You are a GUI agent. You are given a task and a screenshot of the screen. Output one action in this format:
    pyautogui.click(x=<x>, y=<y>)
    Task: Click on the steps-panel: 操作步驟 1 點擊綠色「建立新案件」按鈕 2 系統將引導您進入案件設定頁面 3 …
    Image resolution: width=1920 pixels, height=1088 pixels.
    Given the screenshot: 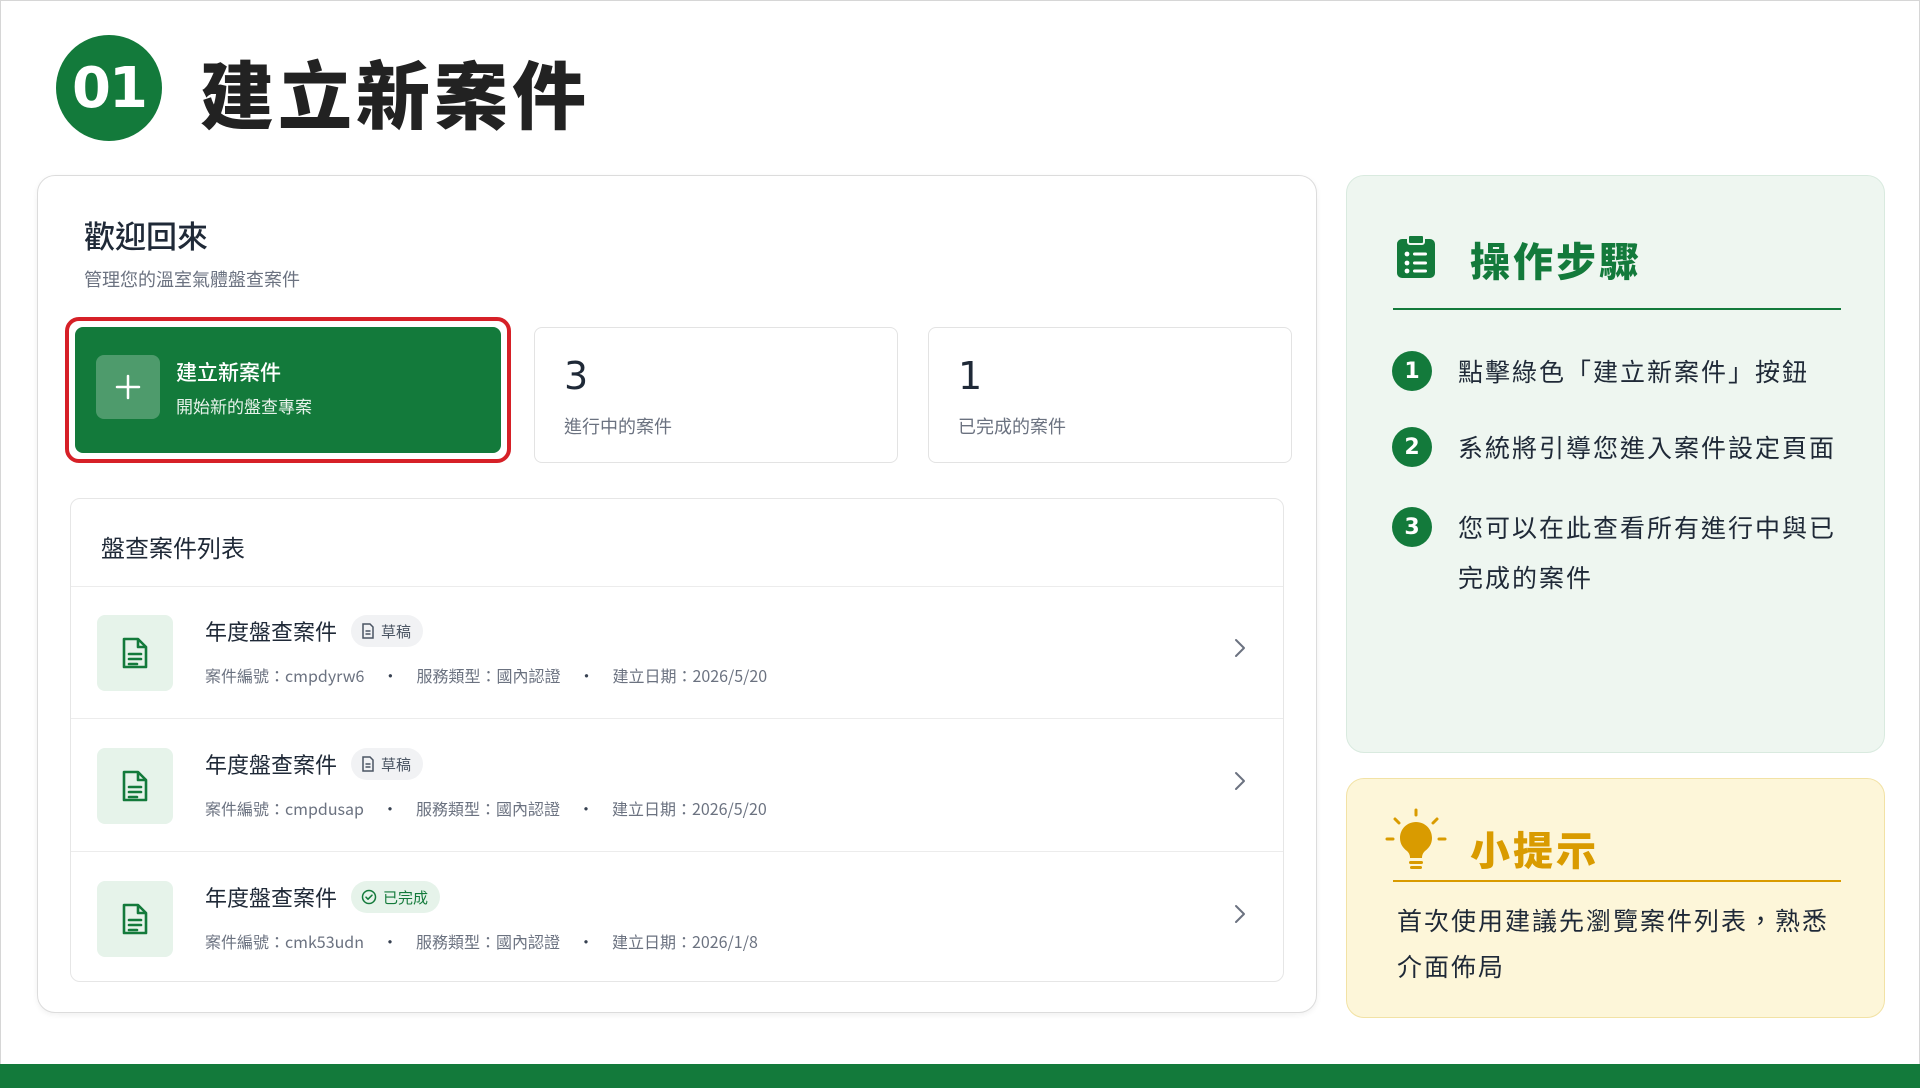 What is the action you would take?
    pyautogui.click(x=1615, y=464)
    